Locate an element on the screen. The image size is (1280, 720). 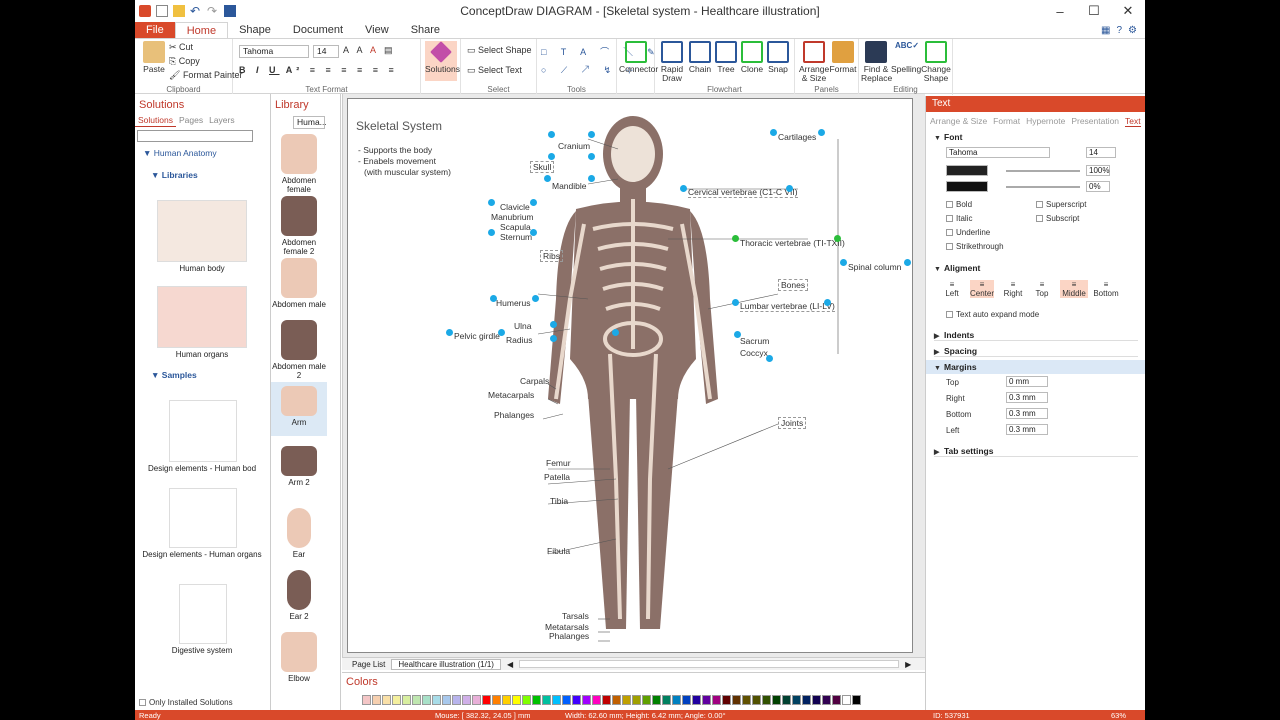
solutions-button: Solutions is located at coordinates (442, 61).